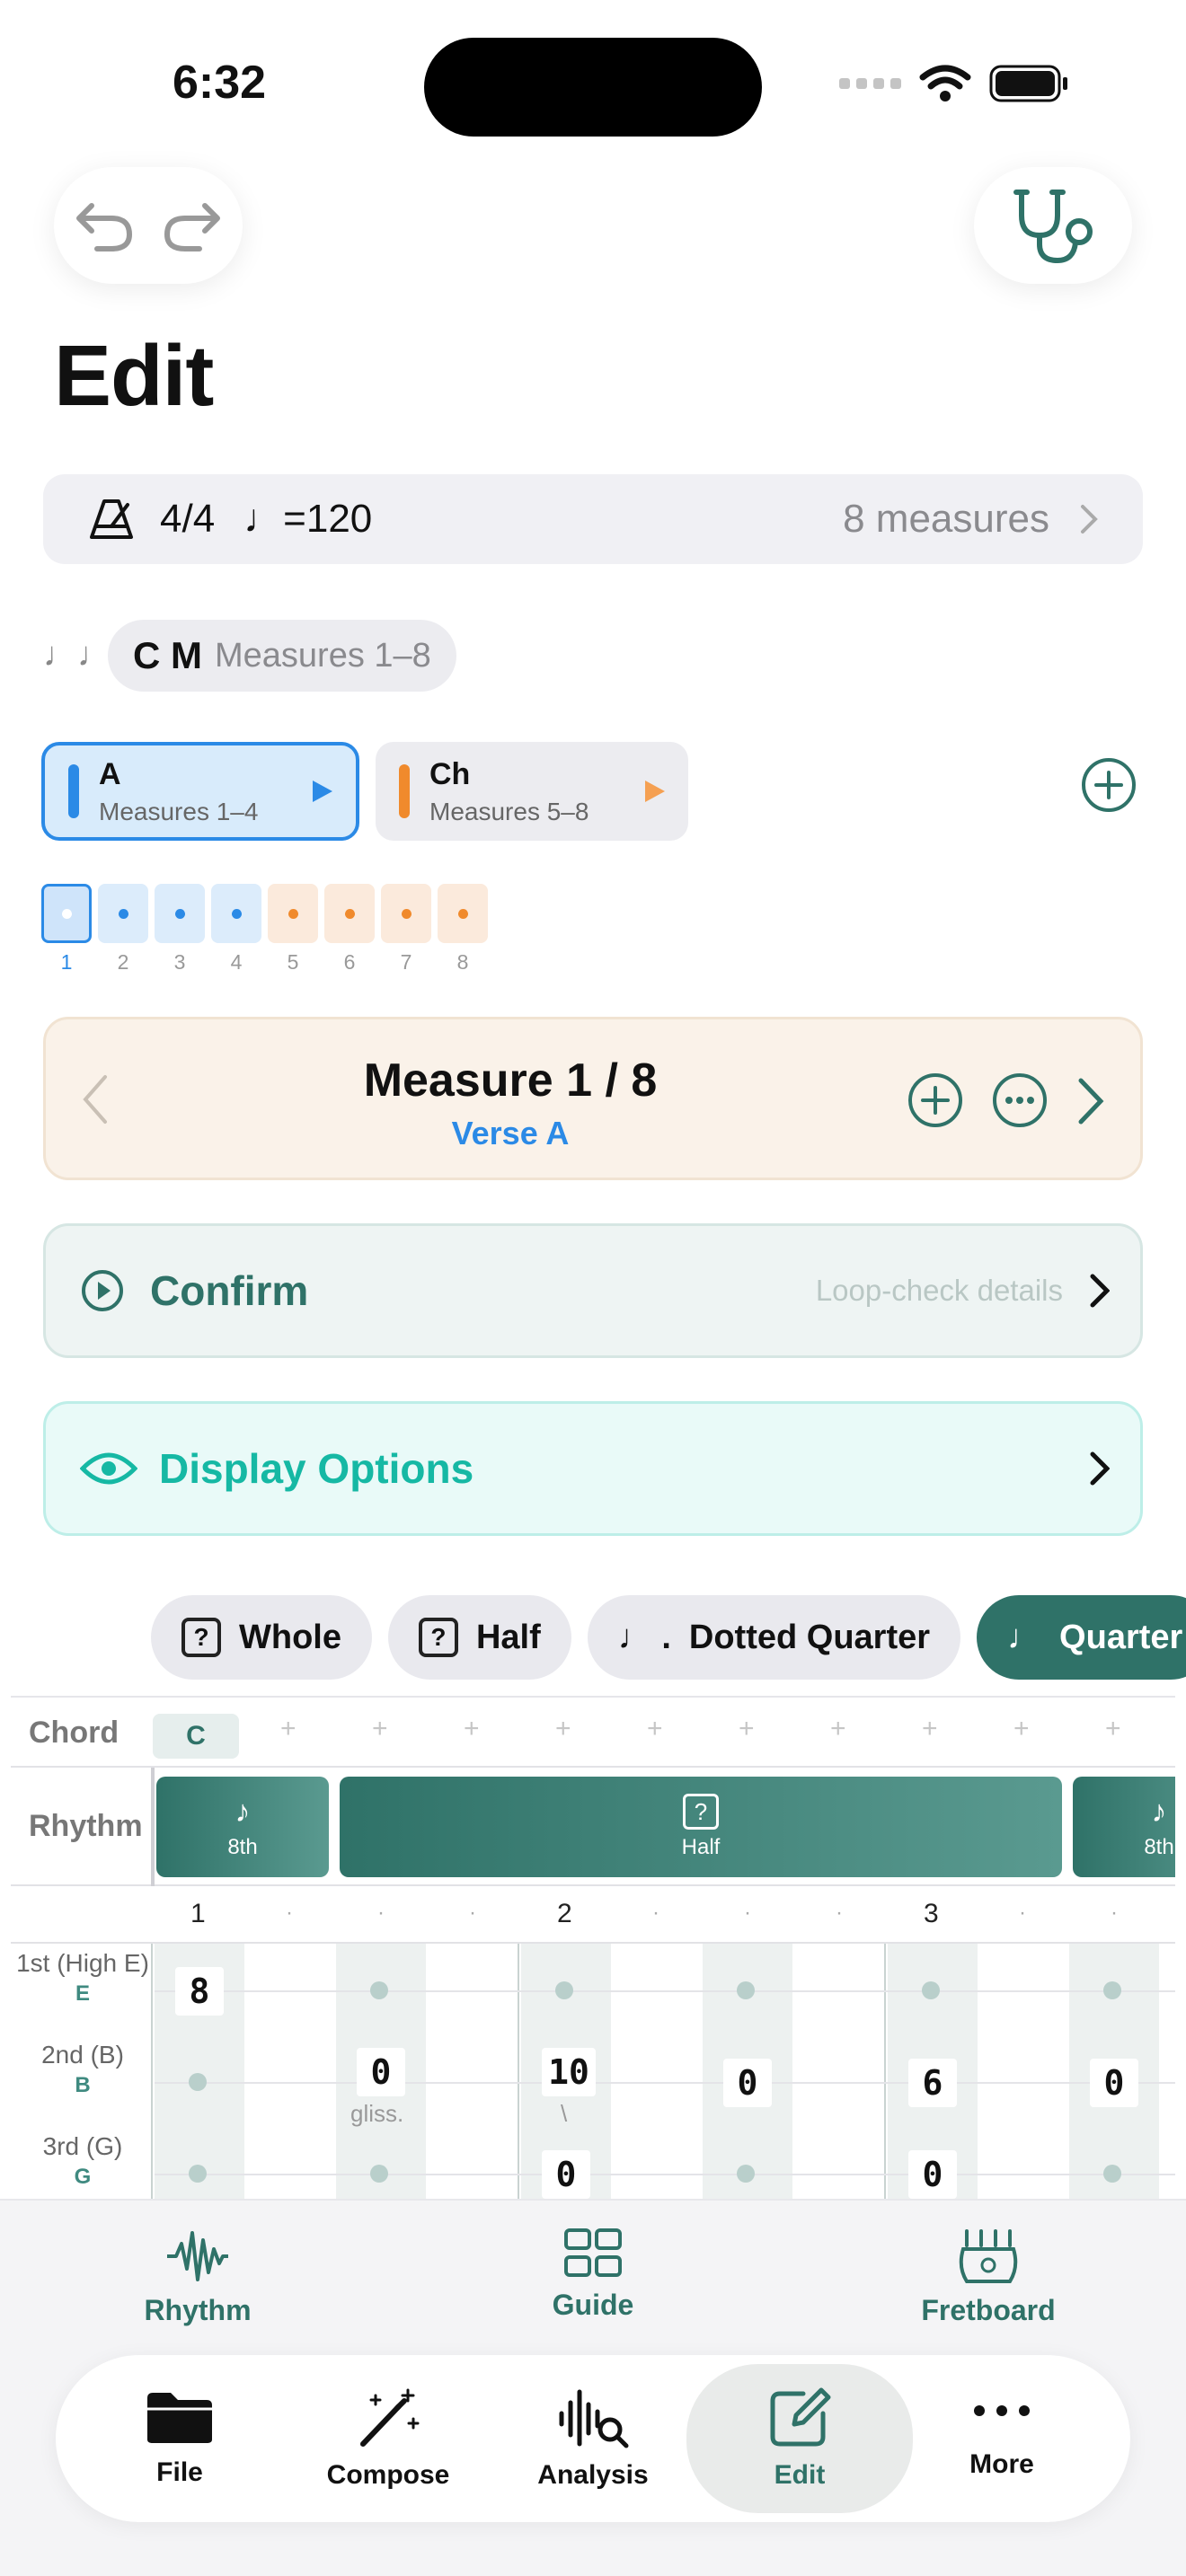  What do you see at coordinates (192, 225) in the screenshot?
I see `redo-icon` at bounding box center [192, 225].